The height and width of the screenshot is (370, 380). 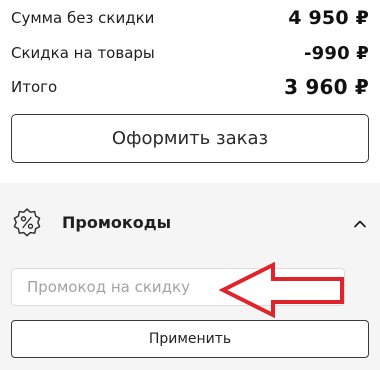 I want to click on promo-header: Промокоды, so click(x=190, y=224).